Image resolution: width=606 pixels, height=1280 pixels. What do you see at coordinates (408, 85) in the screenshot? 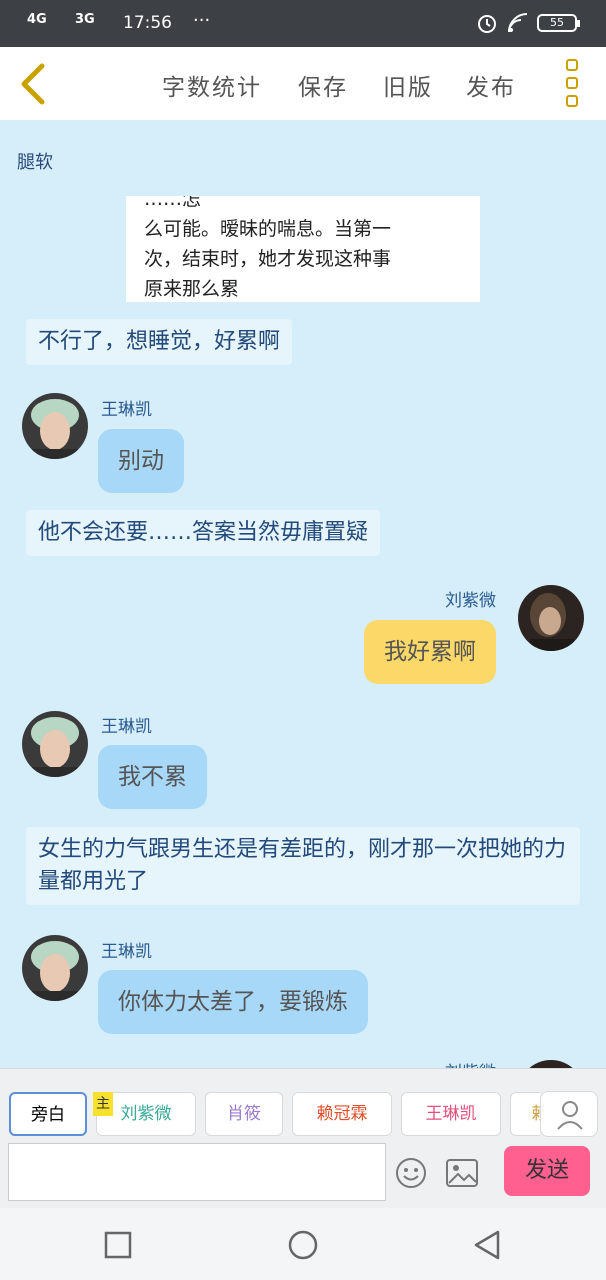
I see `old-version-button: 旧版` at bounding box center [408, 85].